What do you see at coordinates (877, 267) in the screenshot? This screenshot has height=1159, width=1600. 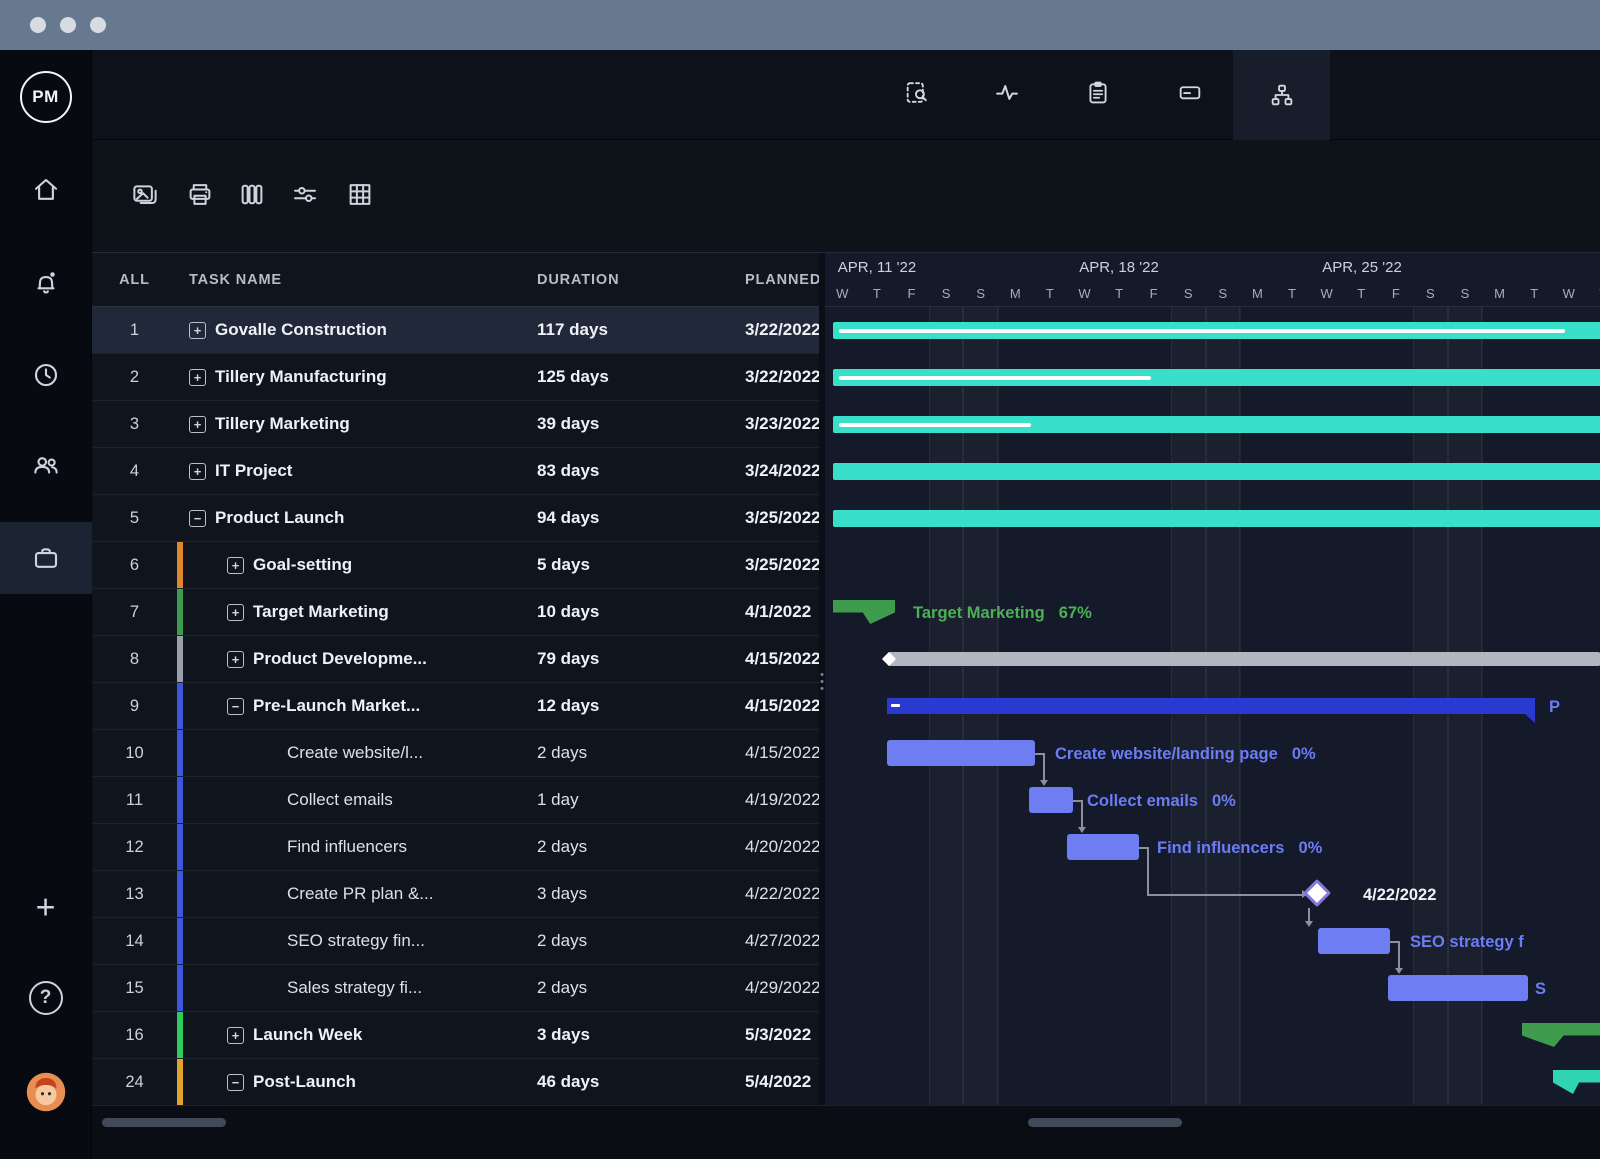 I see `week-label: APR, 11 '22` at bounding box center [877, 267].